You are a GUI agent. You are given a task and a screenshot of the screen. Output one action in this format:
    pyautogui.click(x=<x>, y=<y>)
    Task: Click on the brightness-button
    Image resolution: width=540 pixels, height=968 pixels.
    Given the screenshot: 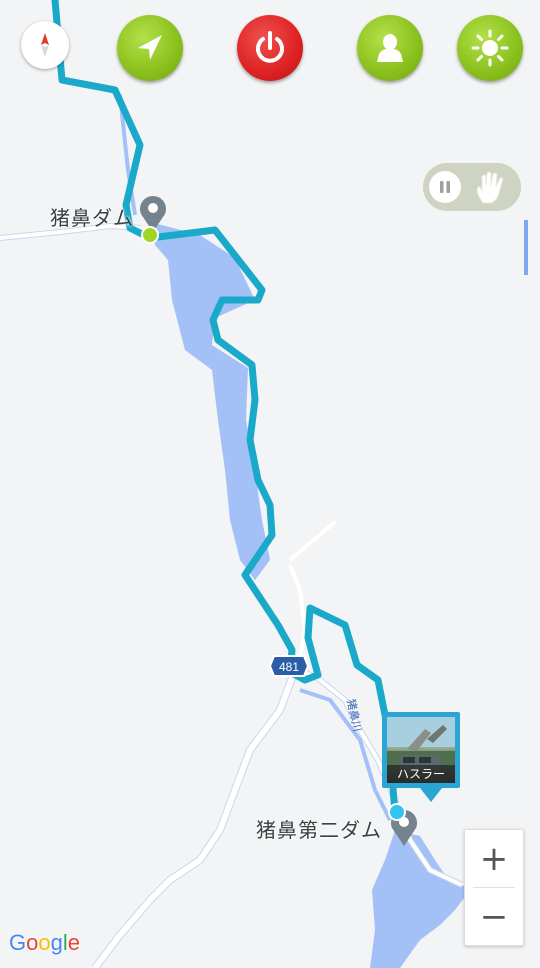 What is the action you would take?
    pyautogui.click(x=490, y=48)
    